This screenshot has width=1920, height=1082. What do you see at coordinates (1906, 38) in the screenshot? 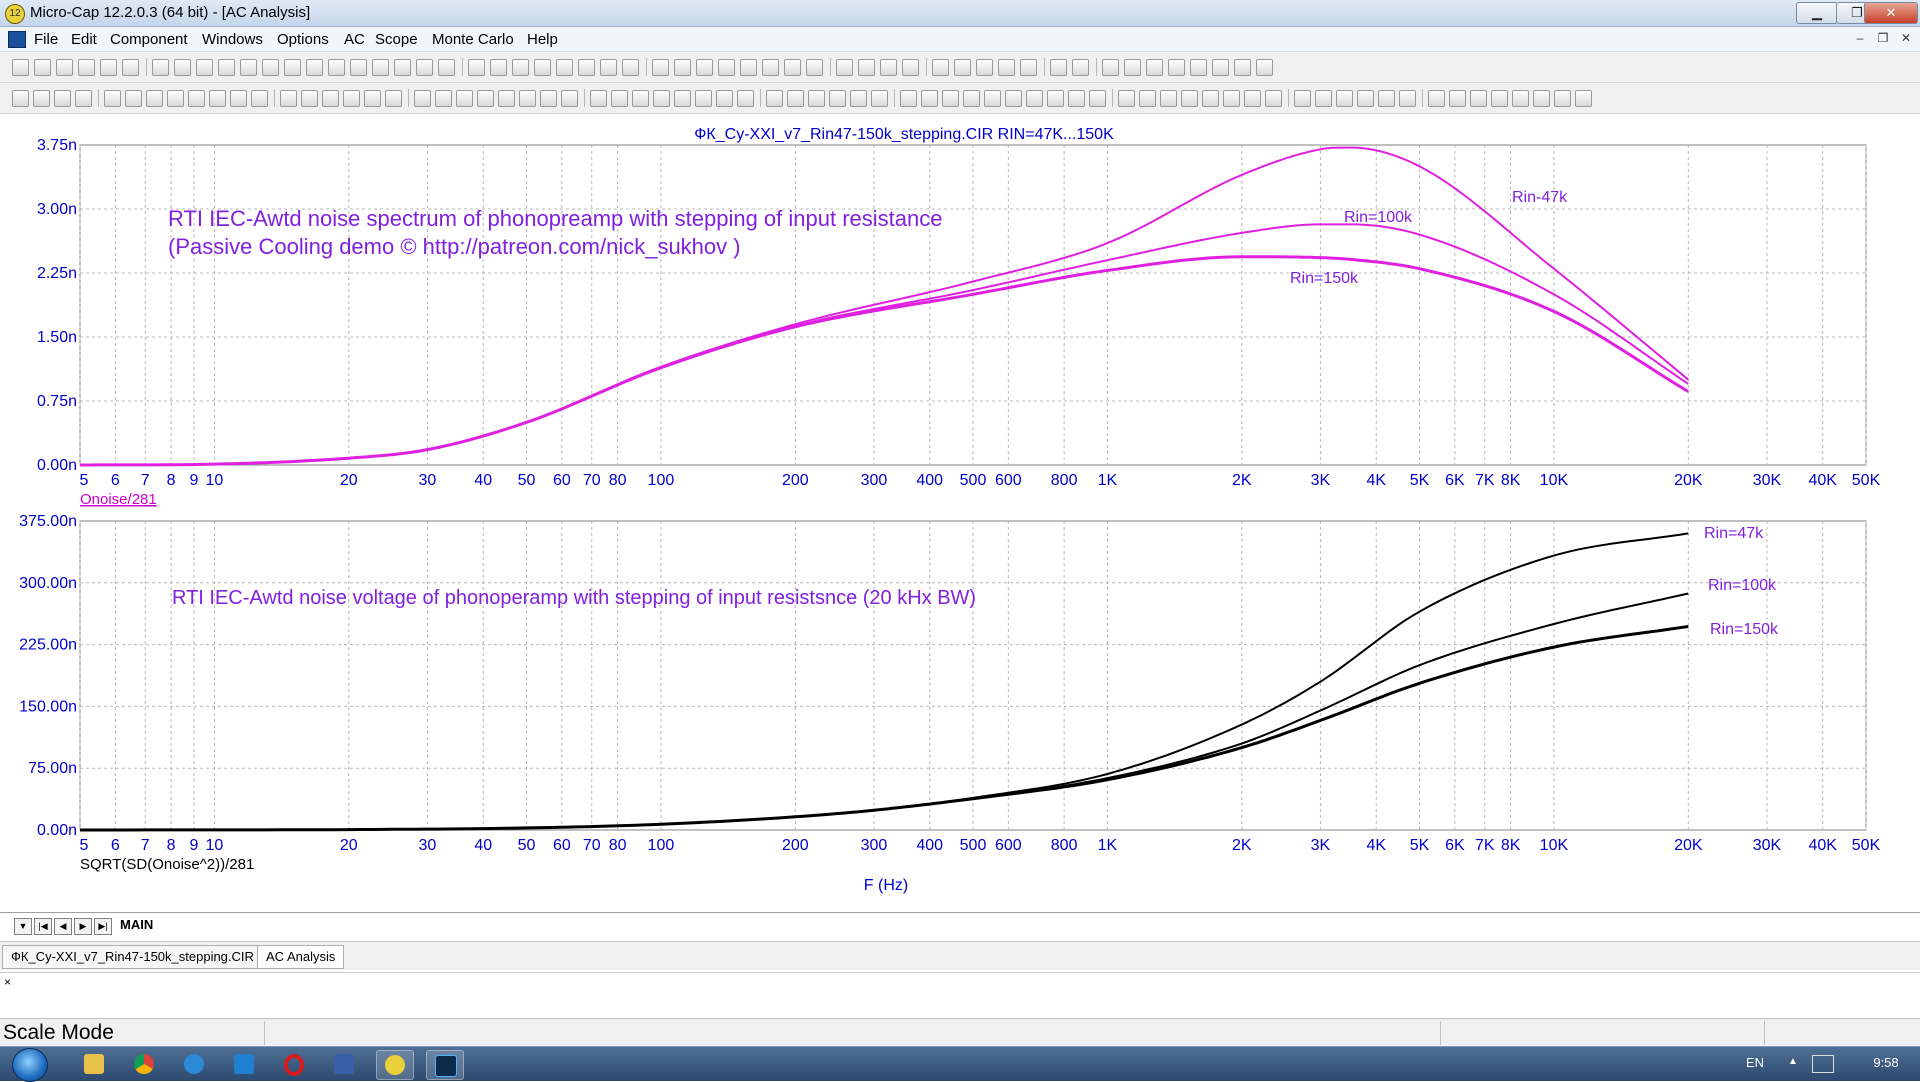
I see `mdi-close-button: ✕` at bounding box center [1906, 38].